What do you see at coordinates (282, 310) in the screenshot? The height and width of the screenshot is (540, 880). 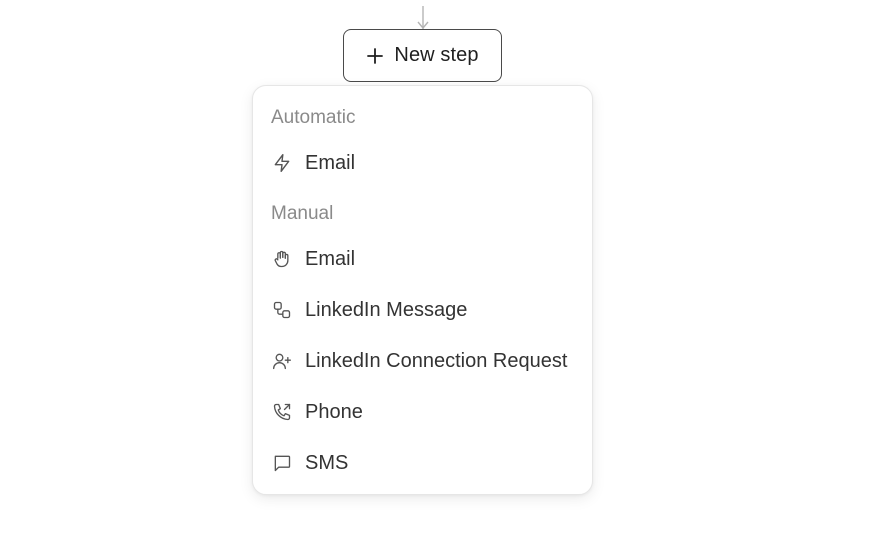 I see `linked-squares-icon` at bounding box center [282, 310].